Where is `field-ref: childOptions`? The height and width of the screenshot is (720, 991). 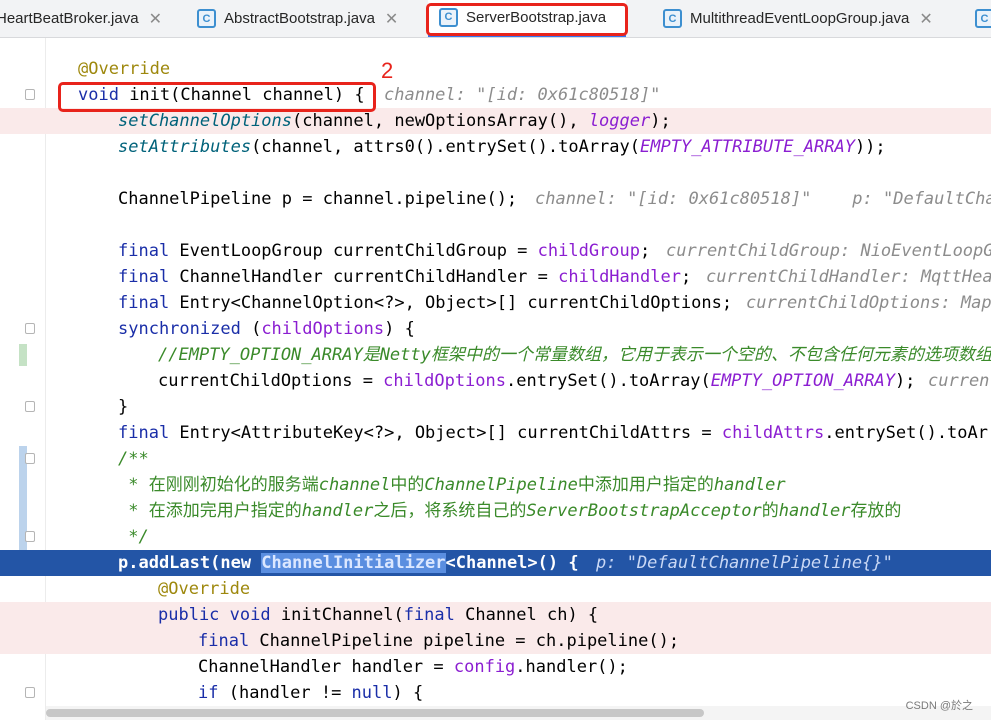 field-ref: childOptions is located at coordinates (444, 381).